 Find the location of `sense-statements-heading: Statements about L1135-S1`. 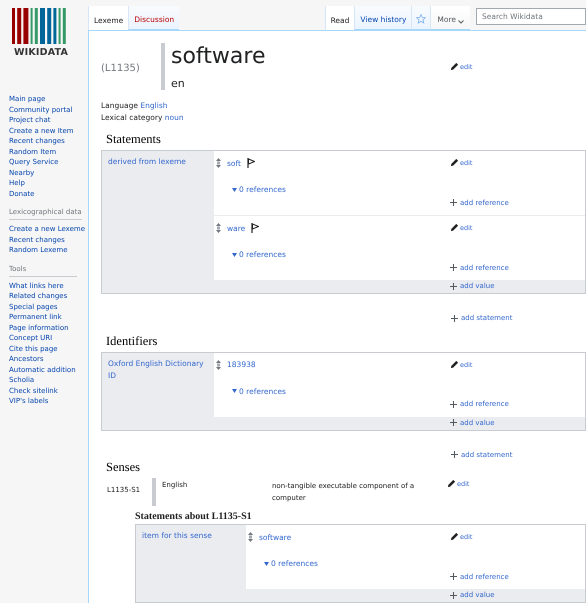

sense-statements-heading: Statements about L1135-S1 is located at coordinates (194, 516).